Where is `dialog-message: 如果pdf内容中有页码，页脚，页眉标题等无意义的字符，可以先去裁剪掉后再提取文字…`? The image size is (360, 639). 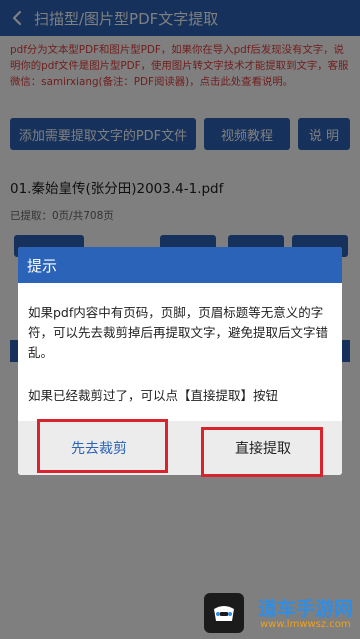 dialog-message: 如果pdf内容中有页码，页脚，页眉标题等无意义的字符，可以先去裁剪掉后再提取文字… is located at coordinates (178, 332).